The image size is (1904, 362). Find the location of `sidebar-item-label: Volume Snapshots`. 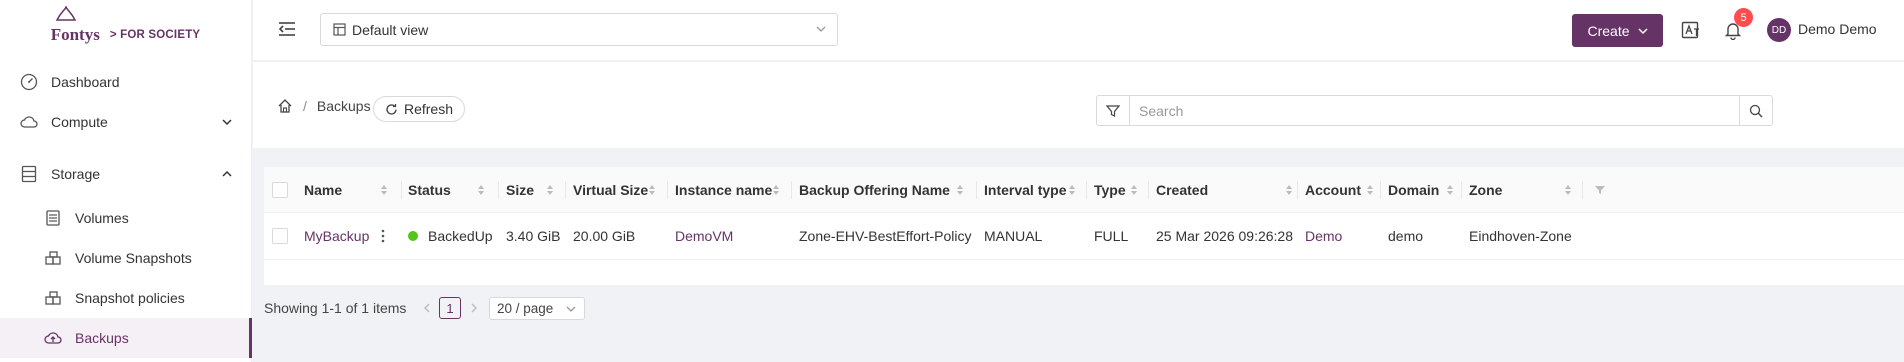

sidebar-item-label: Volume Snapshots is located at coordinates (133, 258).